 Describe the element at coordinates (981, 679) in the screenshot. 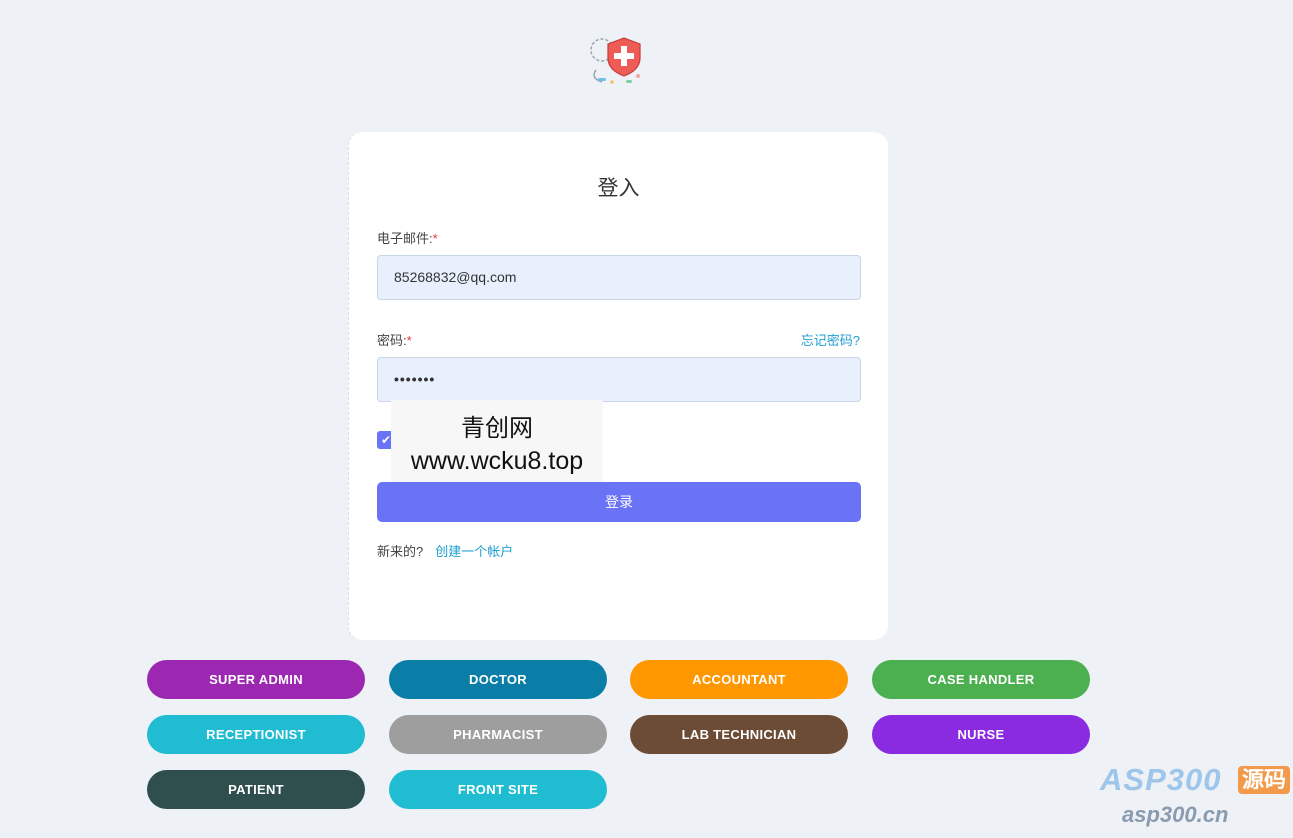

I see `role-button-case-handler: CASE HANDLER` at that location.